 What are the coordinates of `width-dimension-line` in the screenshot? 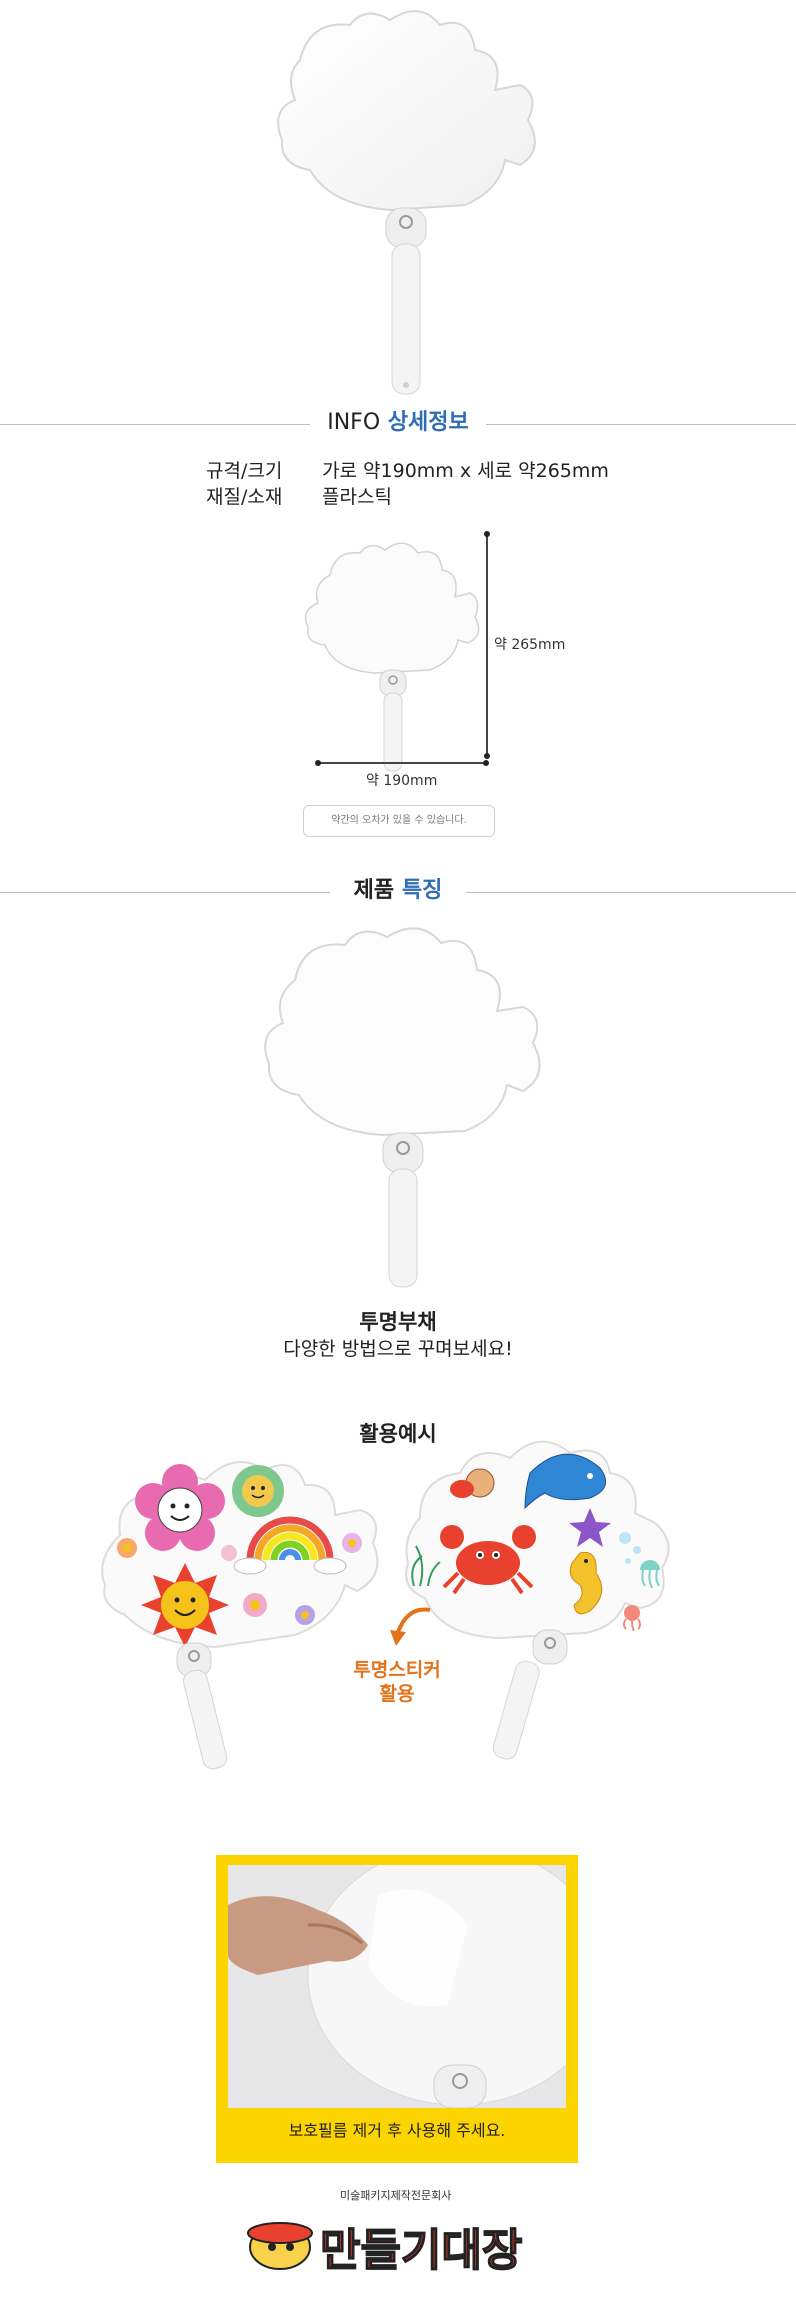 It's located at (402, 763).